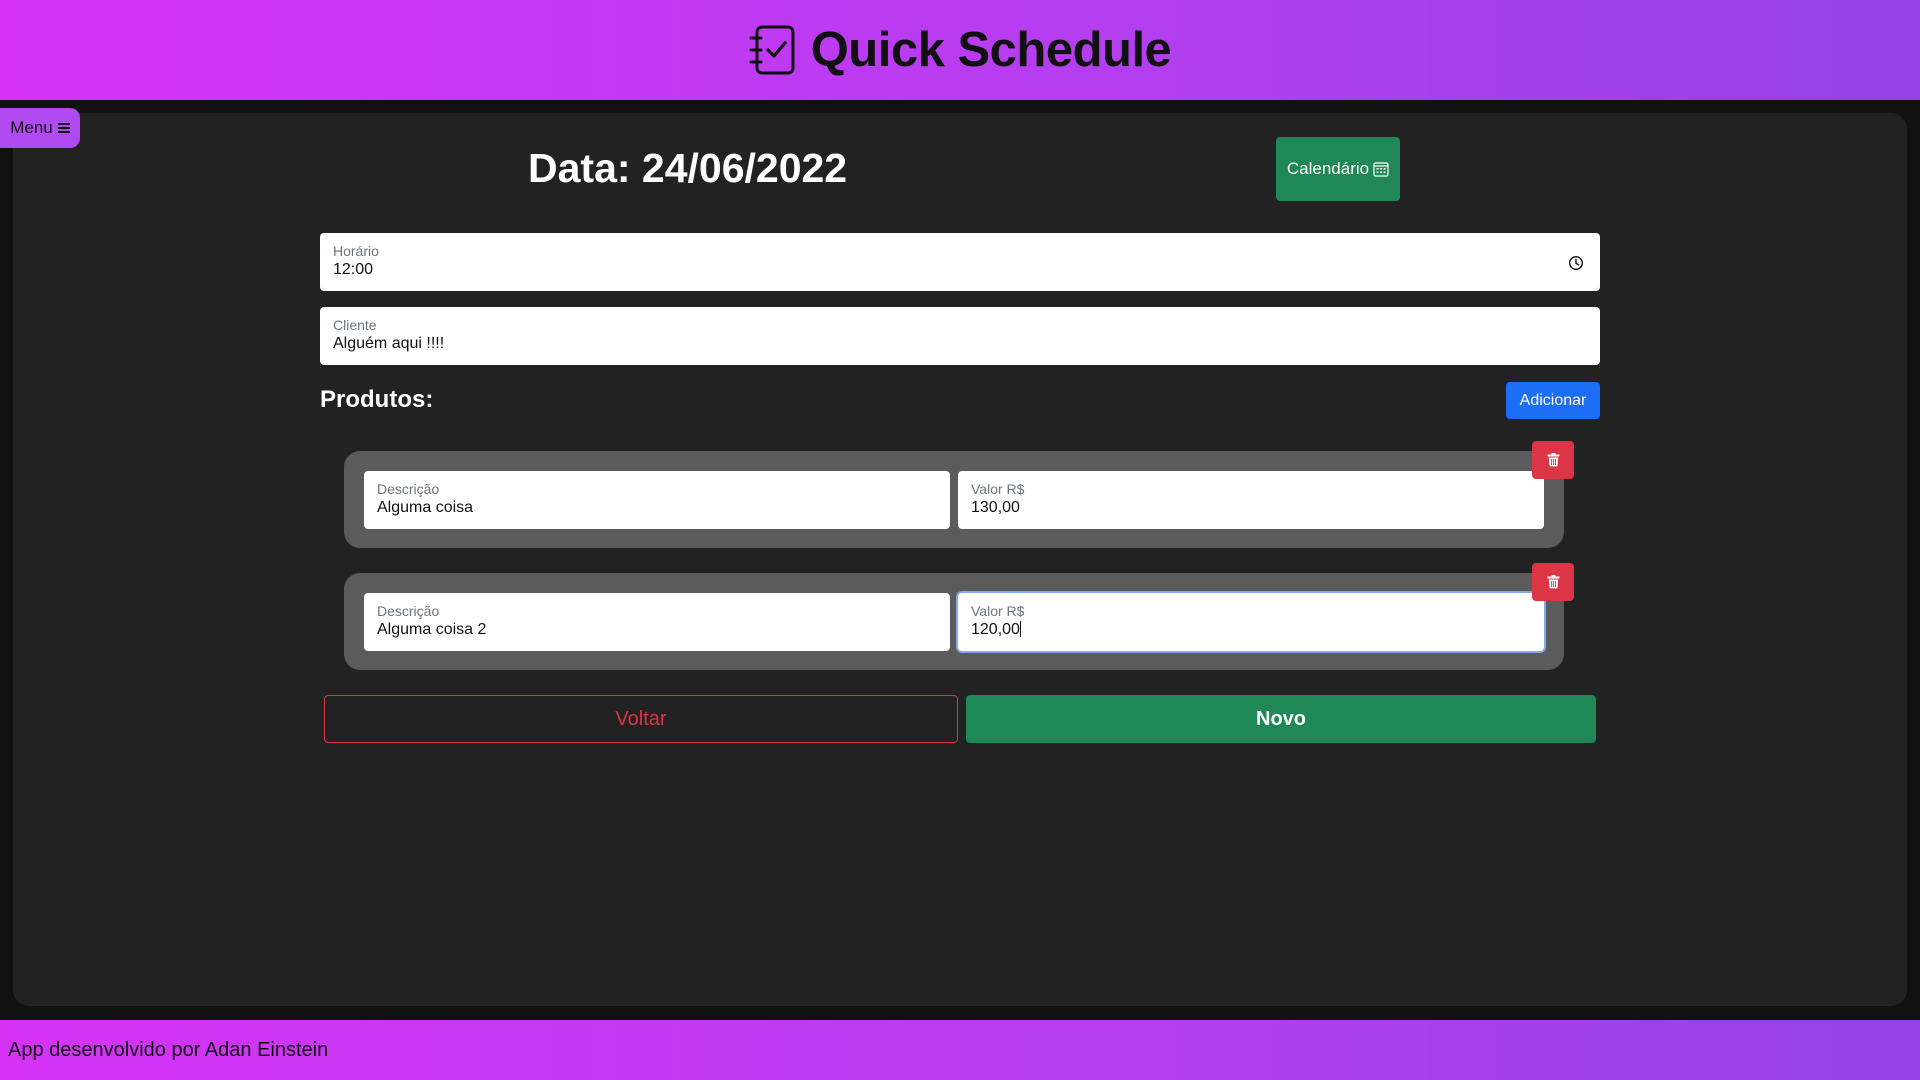 The height and width of the screenshot is (1080, 1920). Describe the element at coordinates (960, 262) in the screenshot. I see `horario-field: Horário 12:00` at that location.